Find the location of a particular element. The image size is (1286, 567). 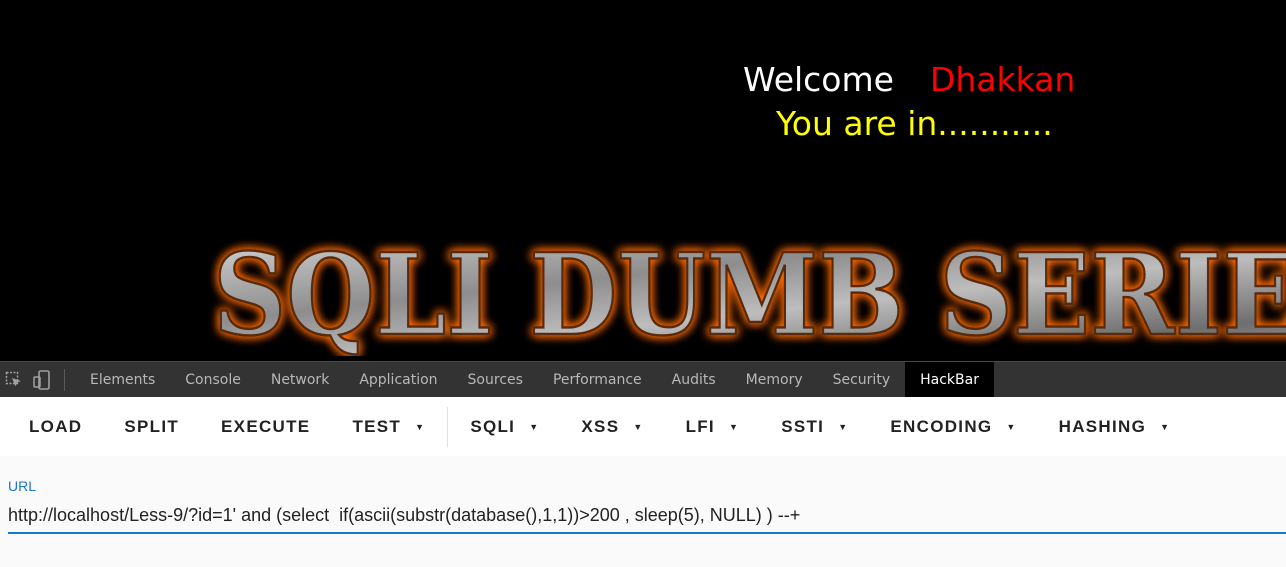

execute-label: EXECUTE is located at coordinates (266, 426).